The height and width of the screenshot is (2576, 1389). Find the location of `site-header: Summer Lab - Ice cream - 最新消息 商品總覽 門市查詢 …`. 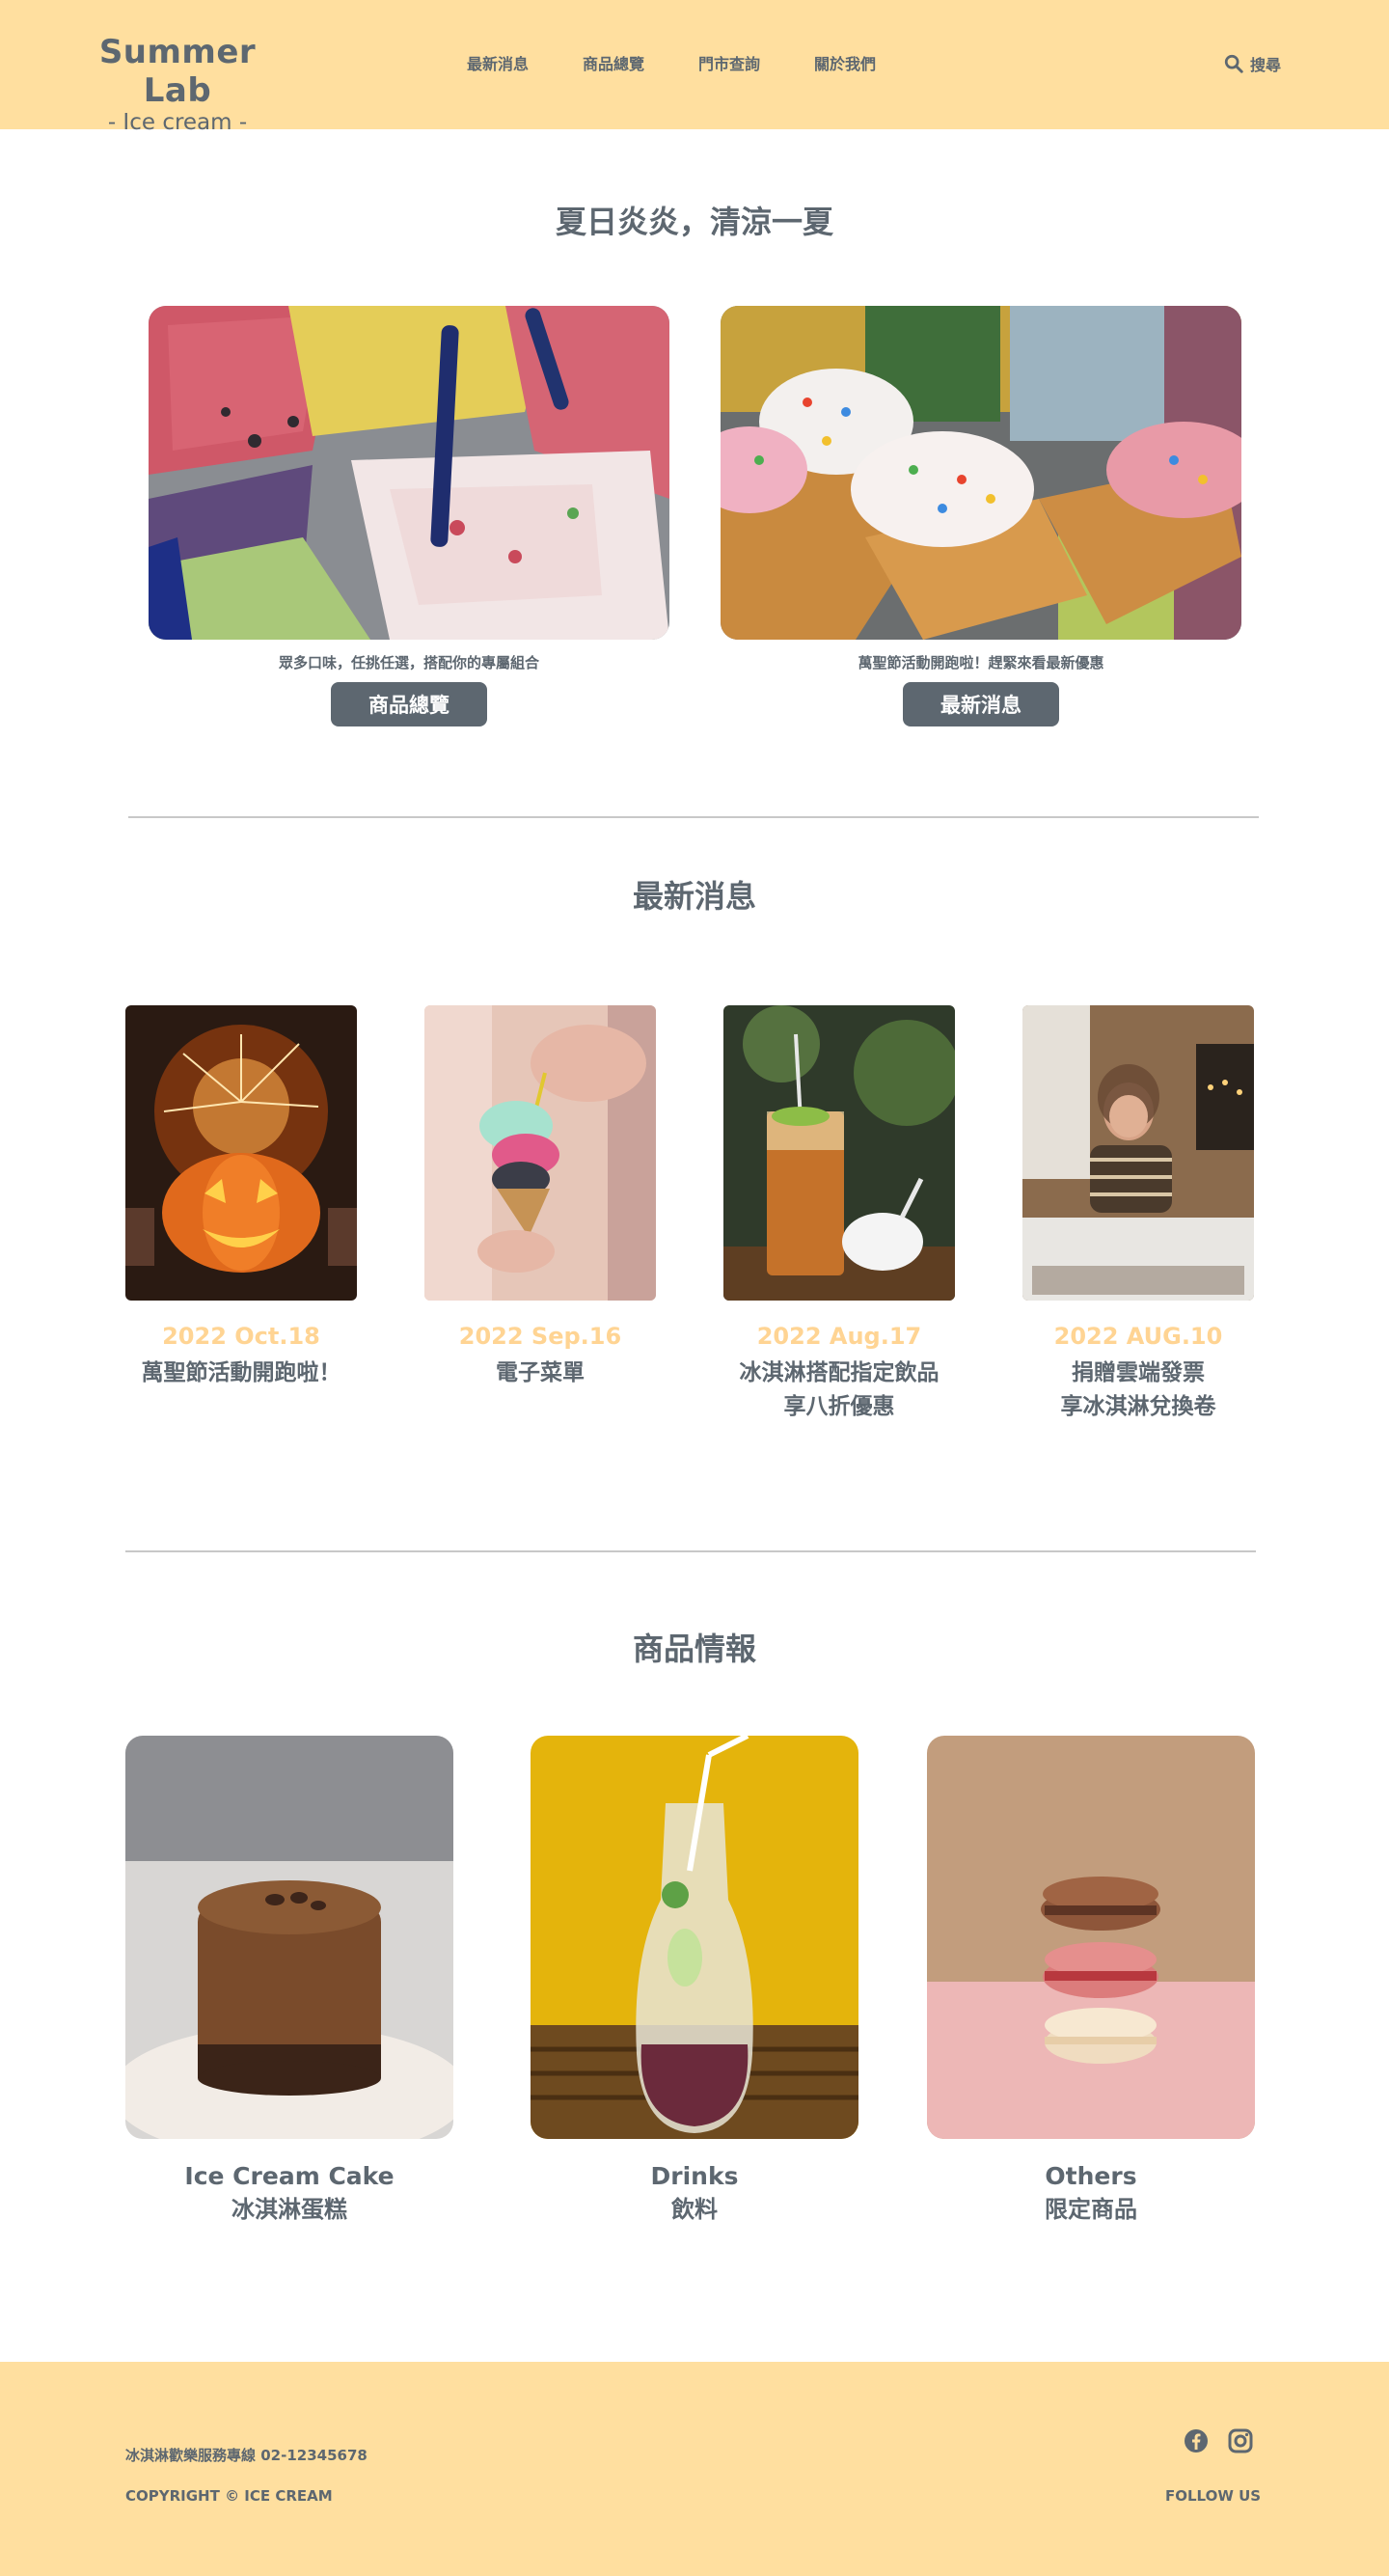

site-header: Summer Lab - Ice cream - 最新消息 商品總覽 門市查詢 … is located at coordinates (695, 67).